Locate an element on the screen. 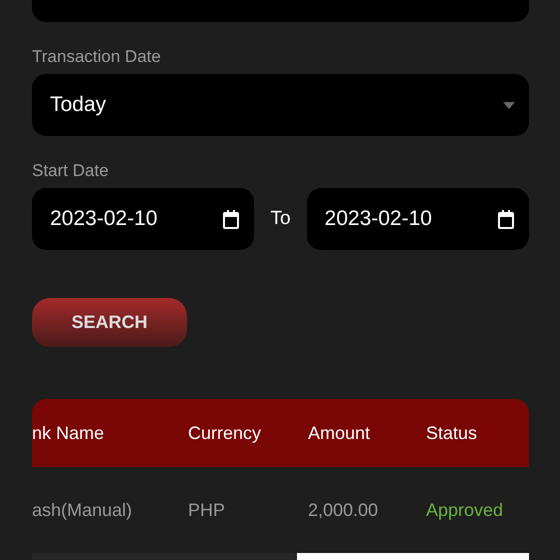 The image size is (560, 560). search-button: SEARCH is located at coordinates (109, 323).